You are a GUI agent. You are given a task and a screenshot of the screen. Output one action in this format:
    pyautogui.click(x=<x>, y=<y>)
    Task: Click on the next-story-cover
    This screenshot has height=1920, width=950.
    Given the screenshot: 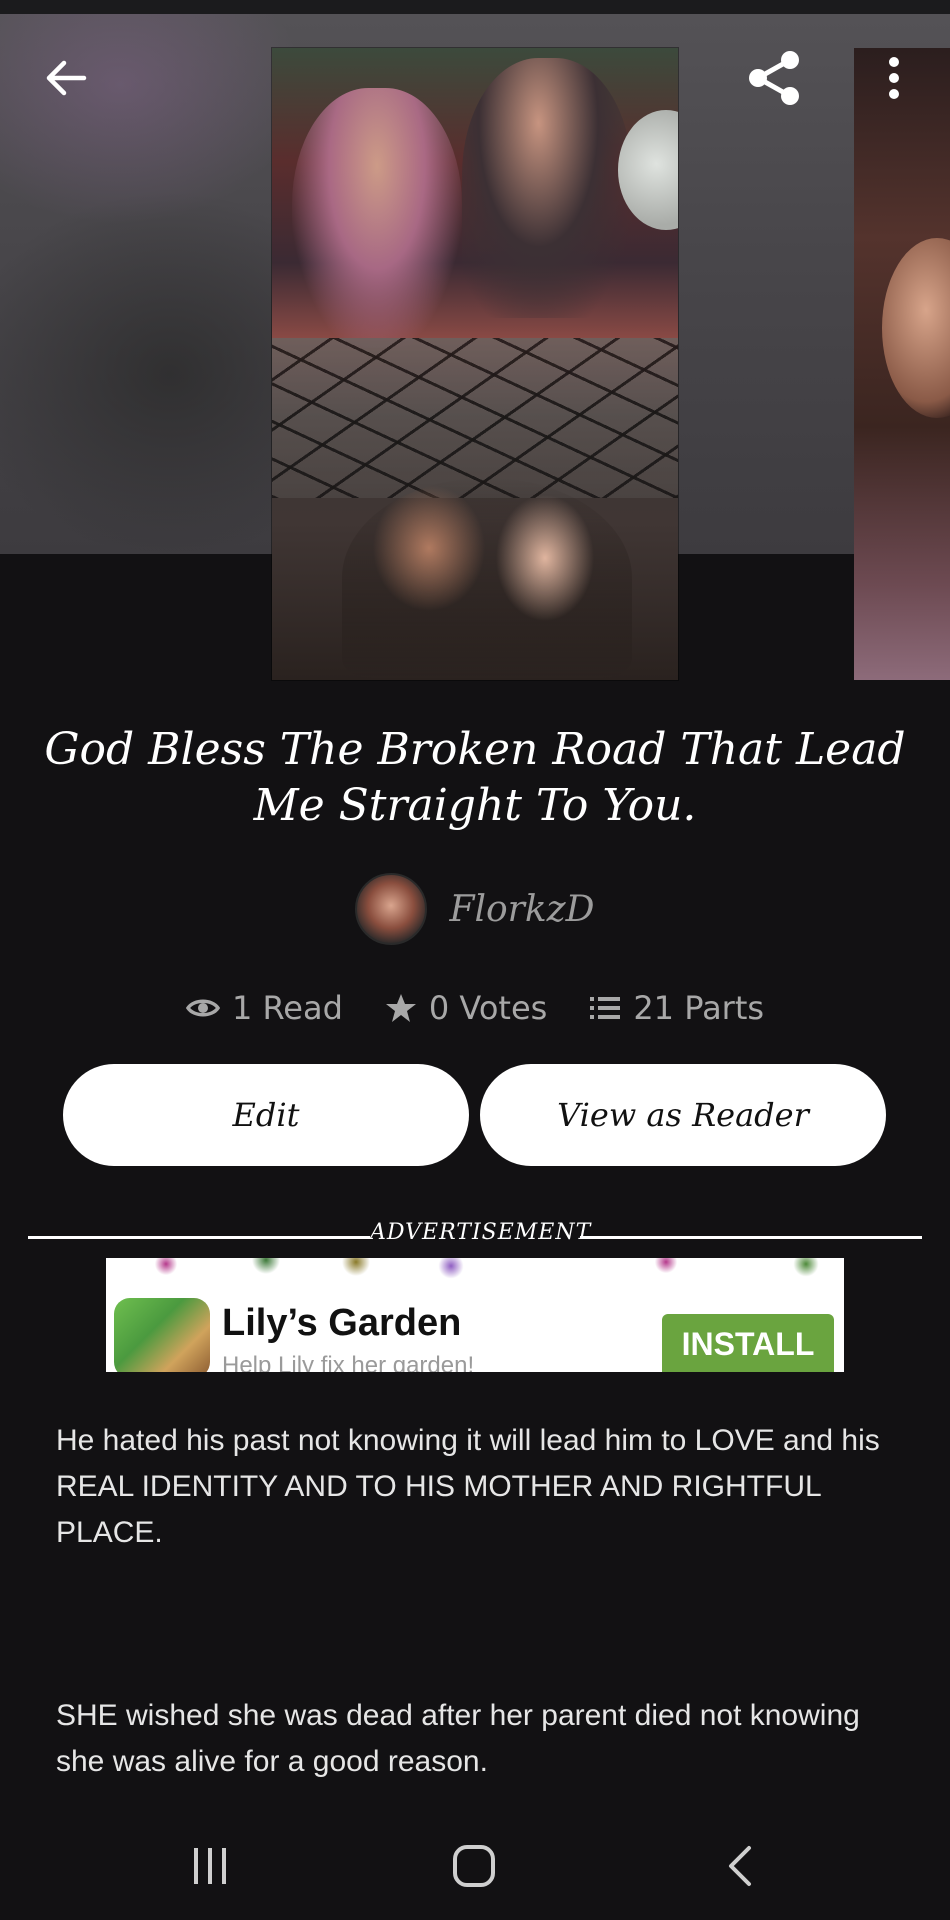 What is the action you would take?
    pyautogui.click(x=902, y=364)
    